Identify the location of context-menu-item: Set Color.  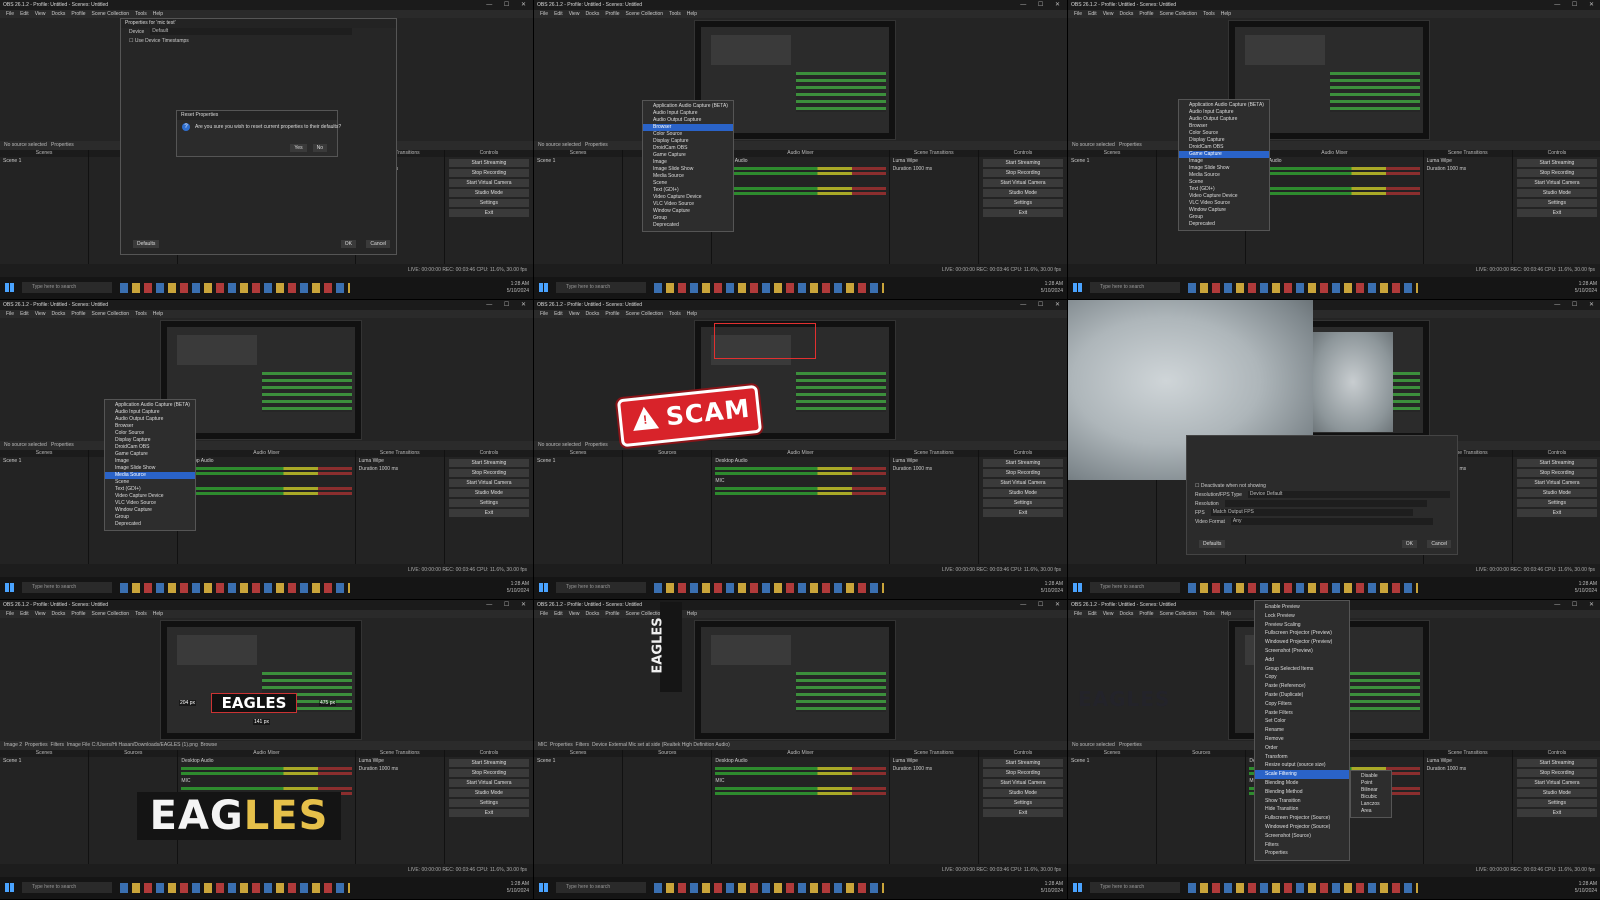
(1302, 721).